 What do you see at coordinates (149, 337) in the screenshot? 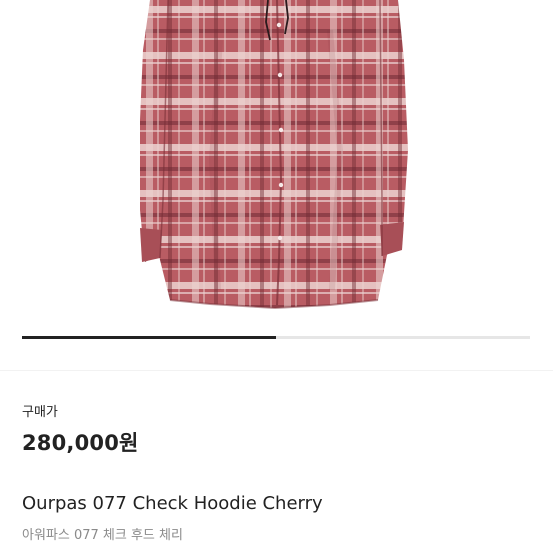
I see `pager-indicator` at bounding box center [149, 337].